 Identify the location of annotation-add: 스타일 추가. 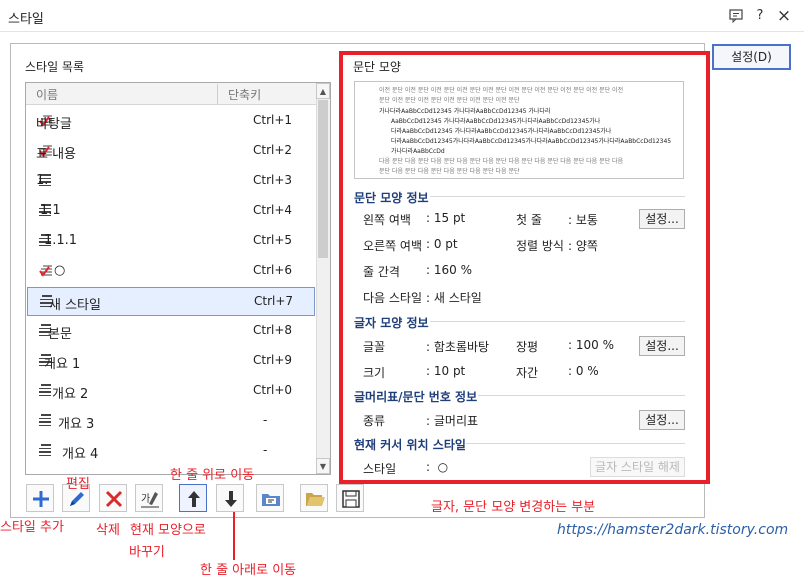
(32, 527).